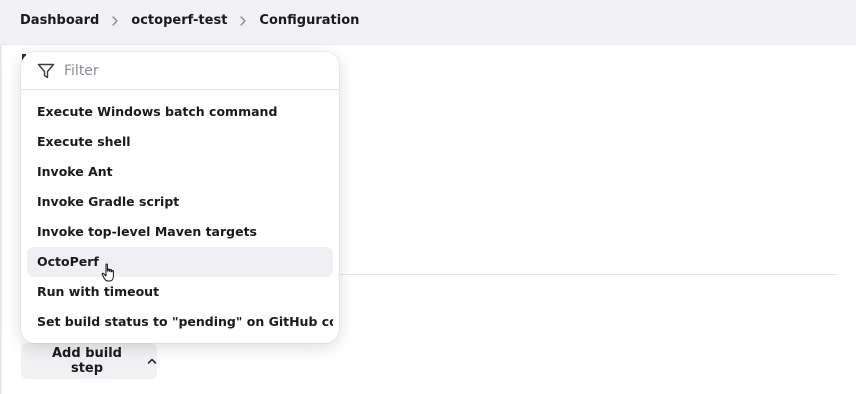 This screenshot has width=856, height=394. I want to click on hand-pointer-icon, so click(107, 272).